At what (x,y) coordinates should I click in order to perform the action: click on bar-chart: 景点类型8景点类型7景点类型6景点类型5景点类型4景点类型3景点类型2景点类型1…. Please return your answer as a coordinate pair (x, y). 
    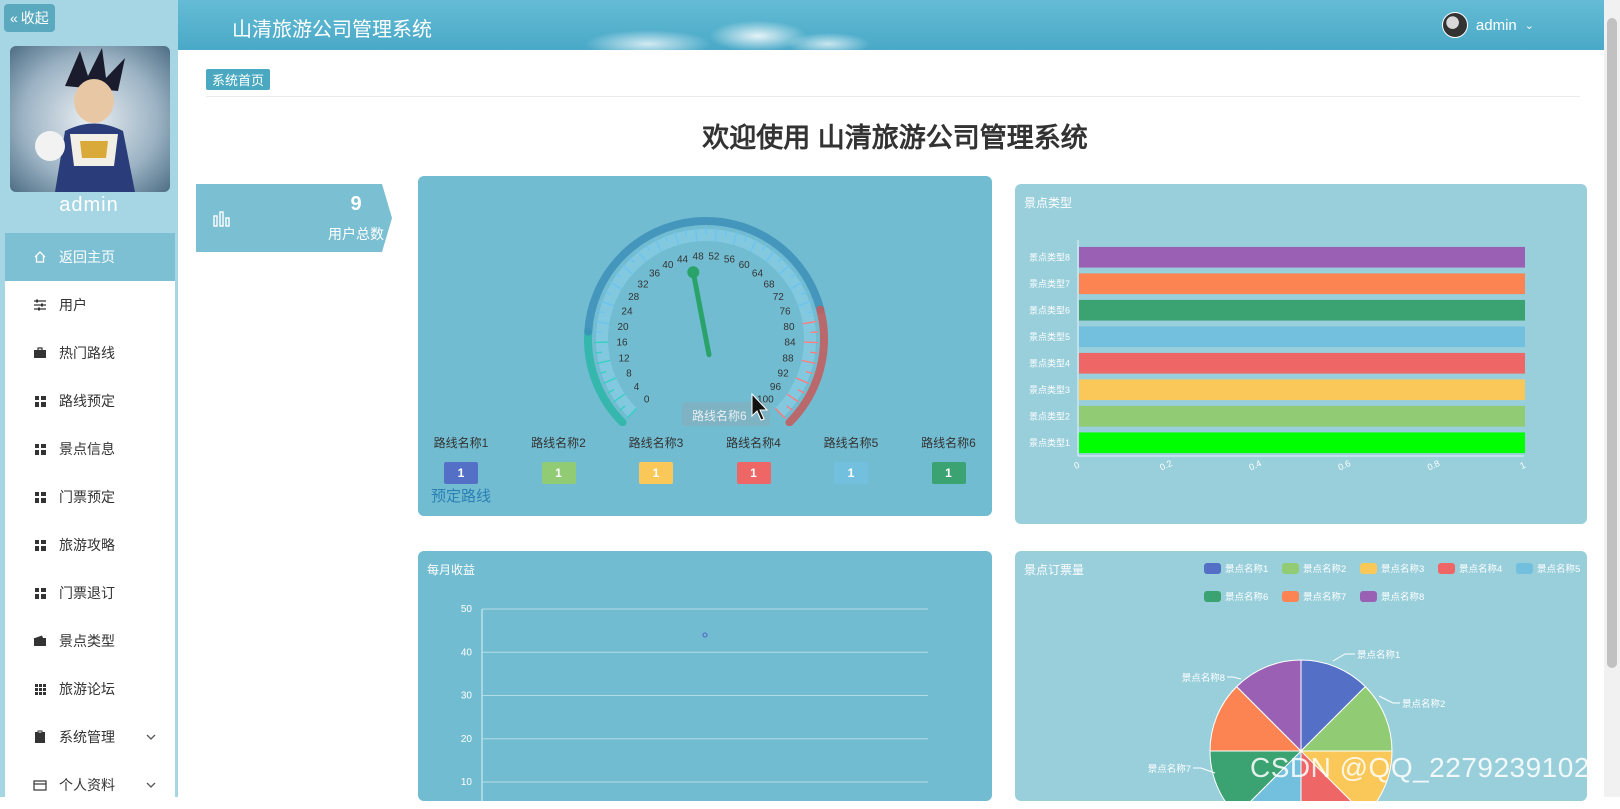
    Looking at the image, I should click on (1301, 354).